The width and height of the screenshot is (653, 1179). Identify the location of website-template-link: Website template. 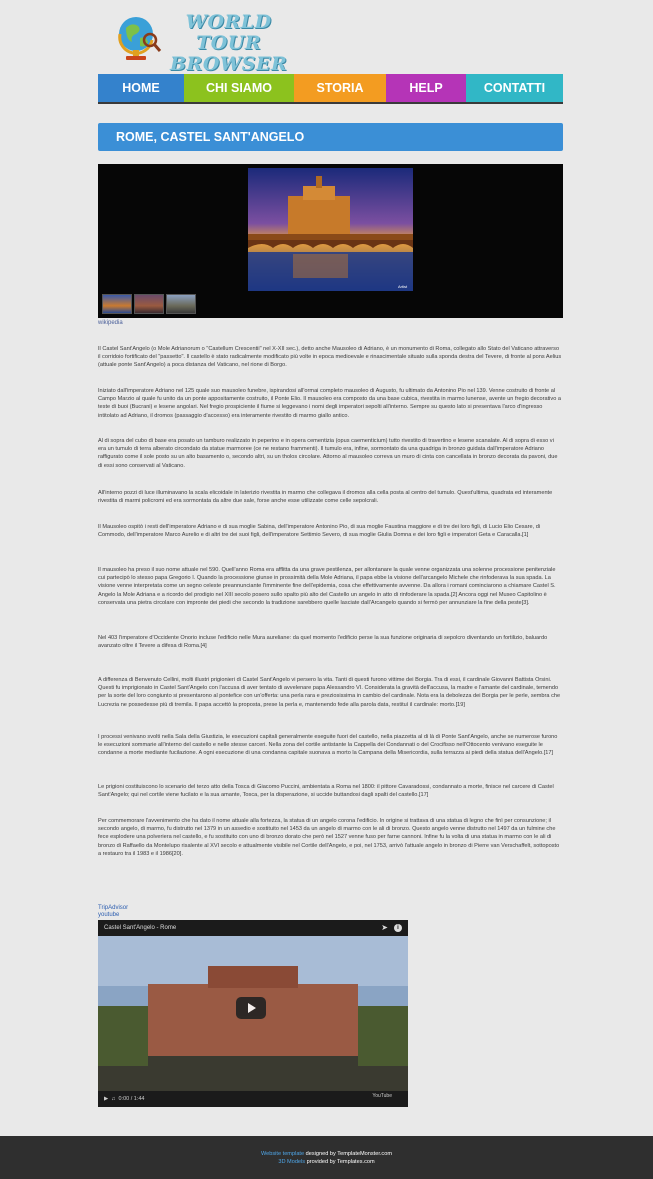
(282, 1154).